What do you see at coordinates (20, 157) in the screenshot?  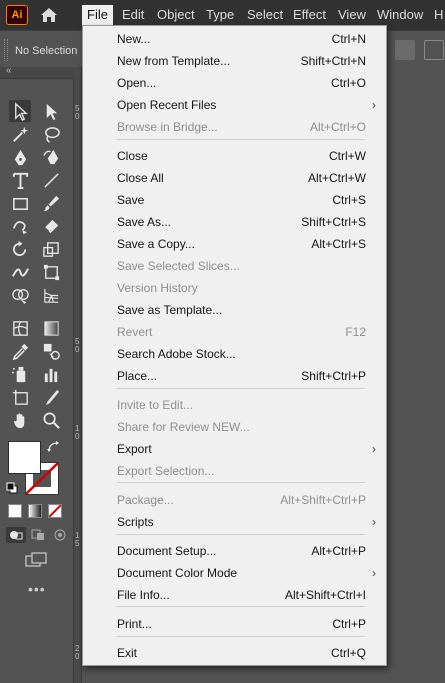 I see `pen-tool` at bounding box center [20, 157].